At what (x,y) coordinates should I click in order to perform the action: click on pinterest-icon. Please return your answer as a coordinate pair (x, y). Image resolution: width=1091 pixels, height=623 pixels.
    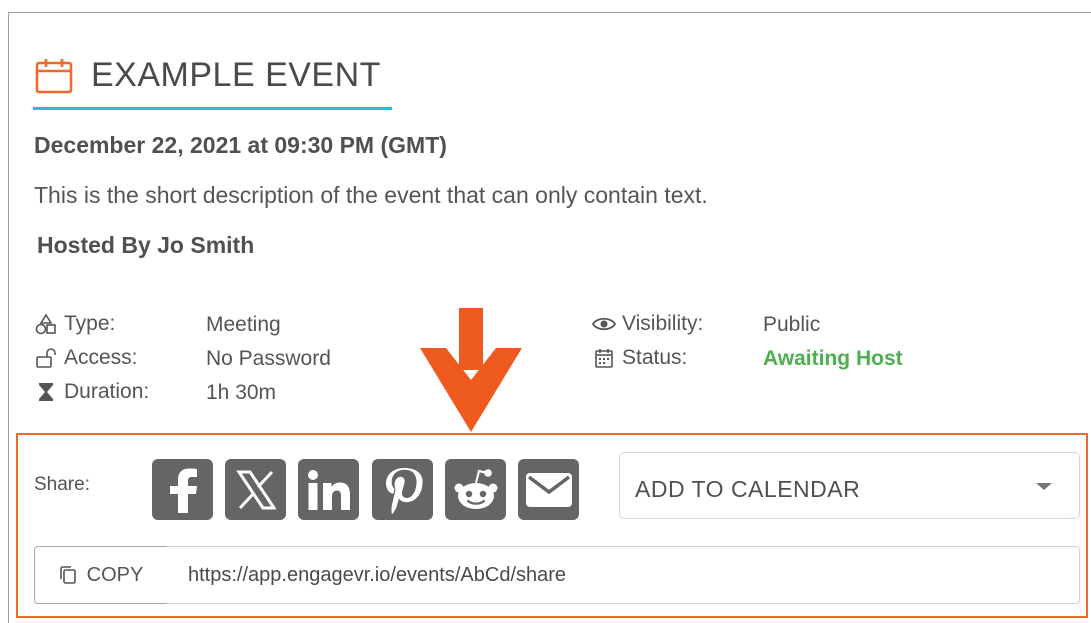
    Looking at the image, I should click on (404, 490).